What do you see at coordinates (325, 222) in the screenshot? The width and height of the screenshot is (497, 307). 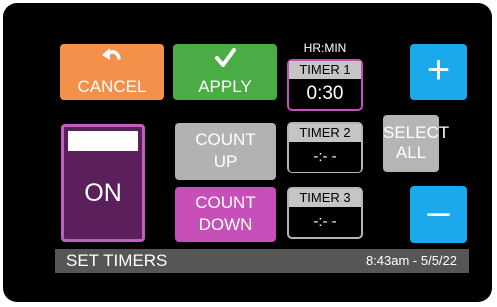 I see `timer-3-value: -:- -` at bounding box center [325, 222].